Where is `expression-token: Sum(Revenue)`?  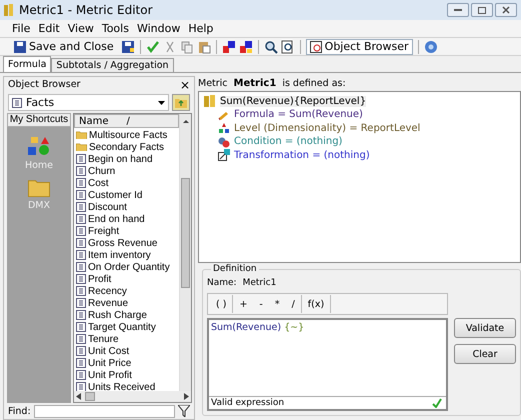
expression-token: Sum(Revenue) is located at coordinates (246, 327).